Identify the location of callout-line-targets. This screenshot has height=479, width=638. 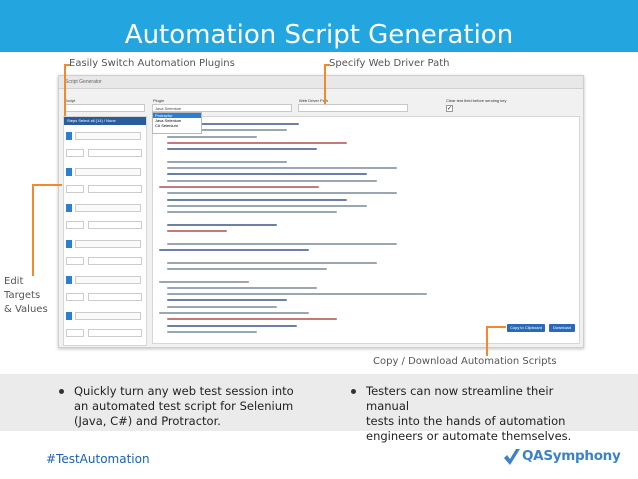
(33, 230).